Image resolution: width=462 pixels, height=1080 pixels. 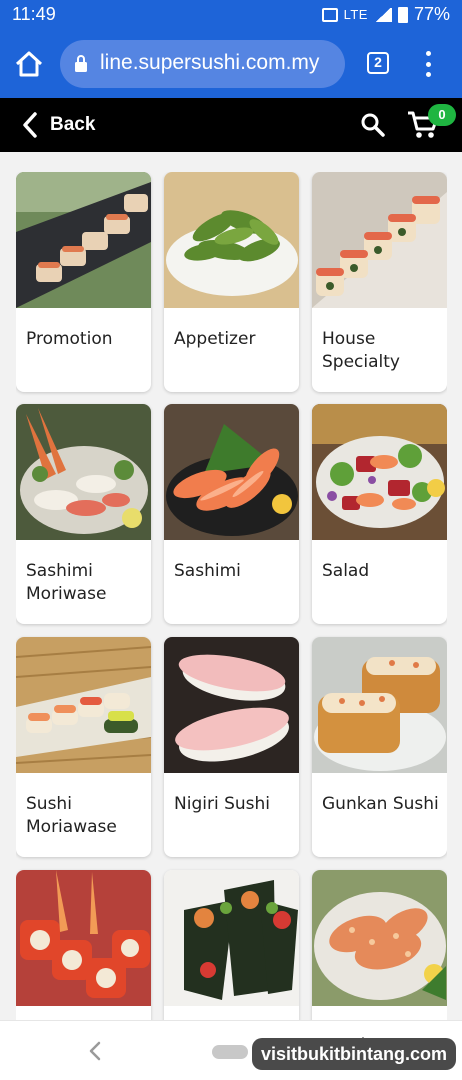 What do you see at coordinates (402, 14) in the screenshot?
I see `battery-icon` at bounding box center [402, 14].